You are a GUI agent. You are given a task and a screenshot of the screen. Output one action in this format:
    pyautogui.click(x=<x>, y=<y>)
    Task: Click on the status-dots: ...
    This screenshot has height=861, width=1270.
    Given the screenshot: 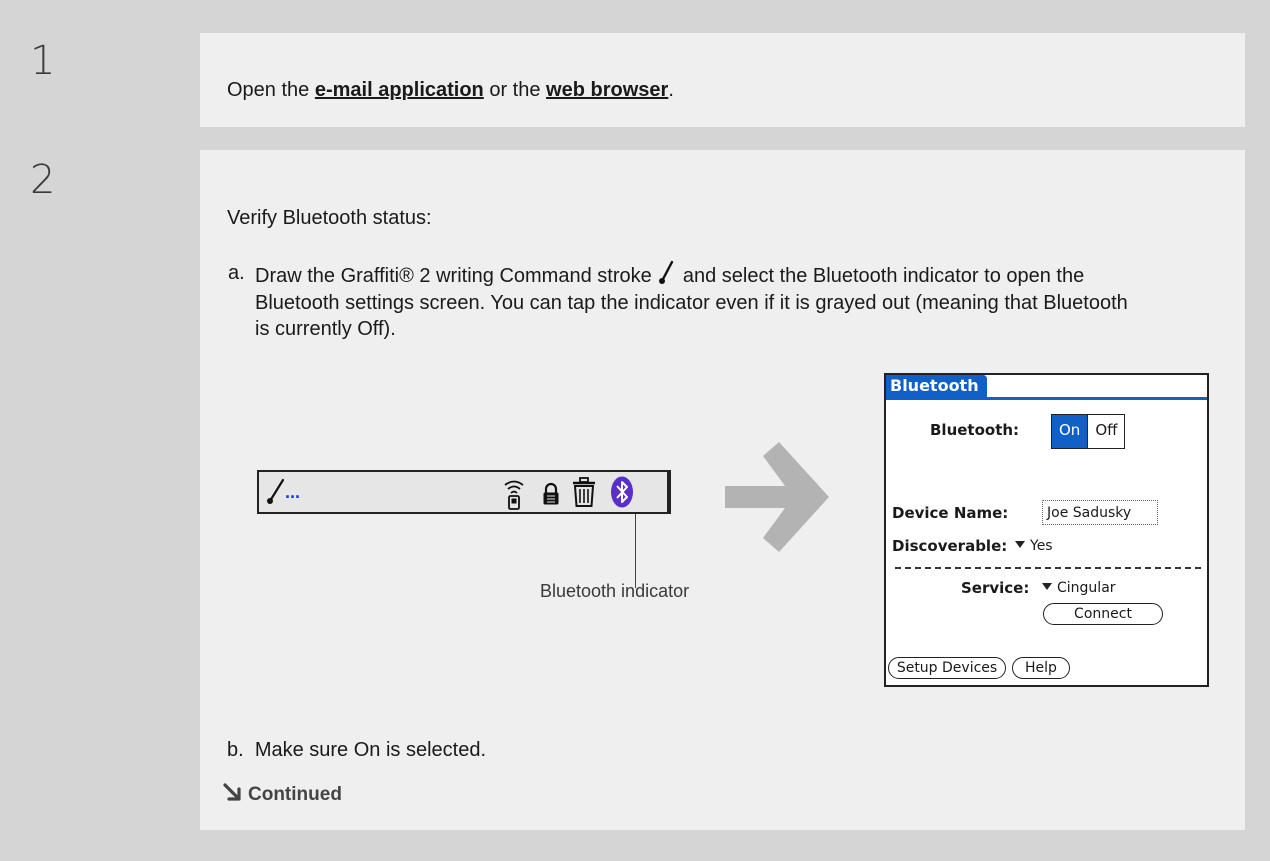 What is the action you would take?
    pyautogui.click(x=293, y=492)
    